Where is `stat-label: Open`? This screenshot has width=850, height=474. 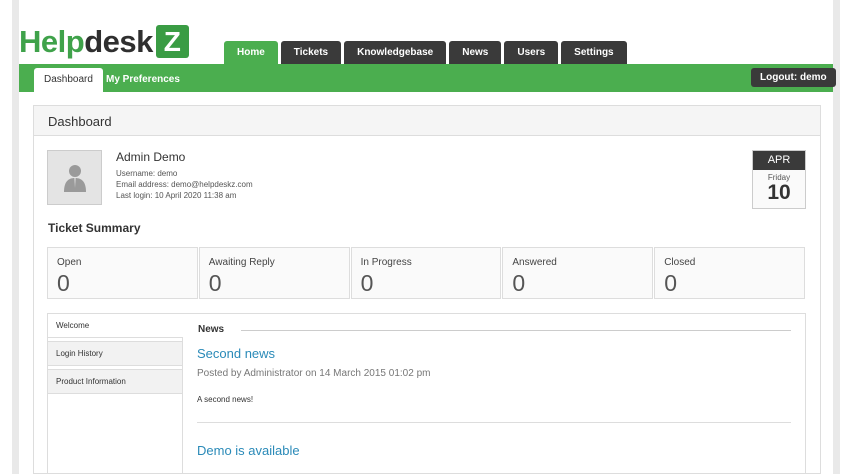 stat-label: Open is located at coordinates (69, 262).